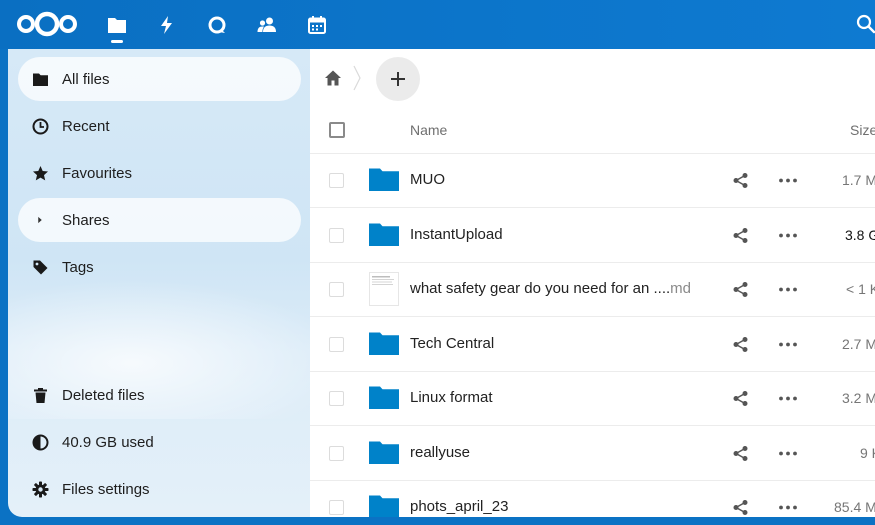 This screenshot has width=875, height=525. I want to click on sidebar-item-label: All files, so click(86, 79).